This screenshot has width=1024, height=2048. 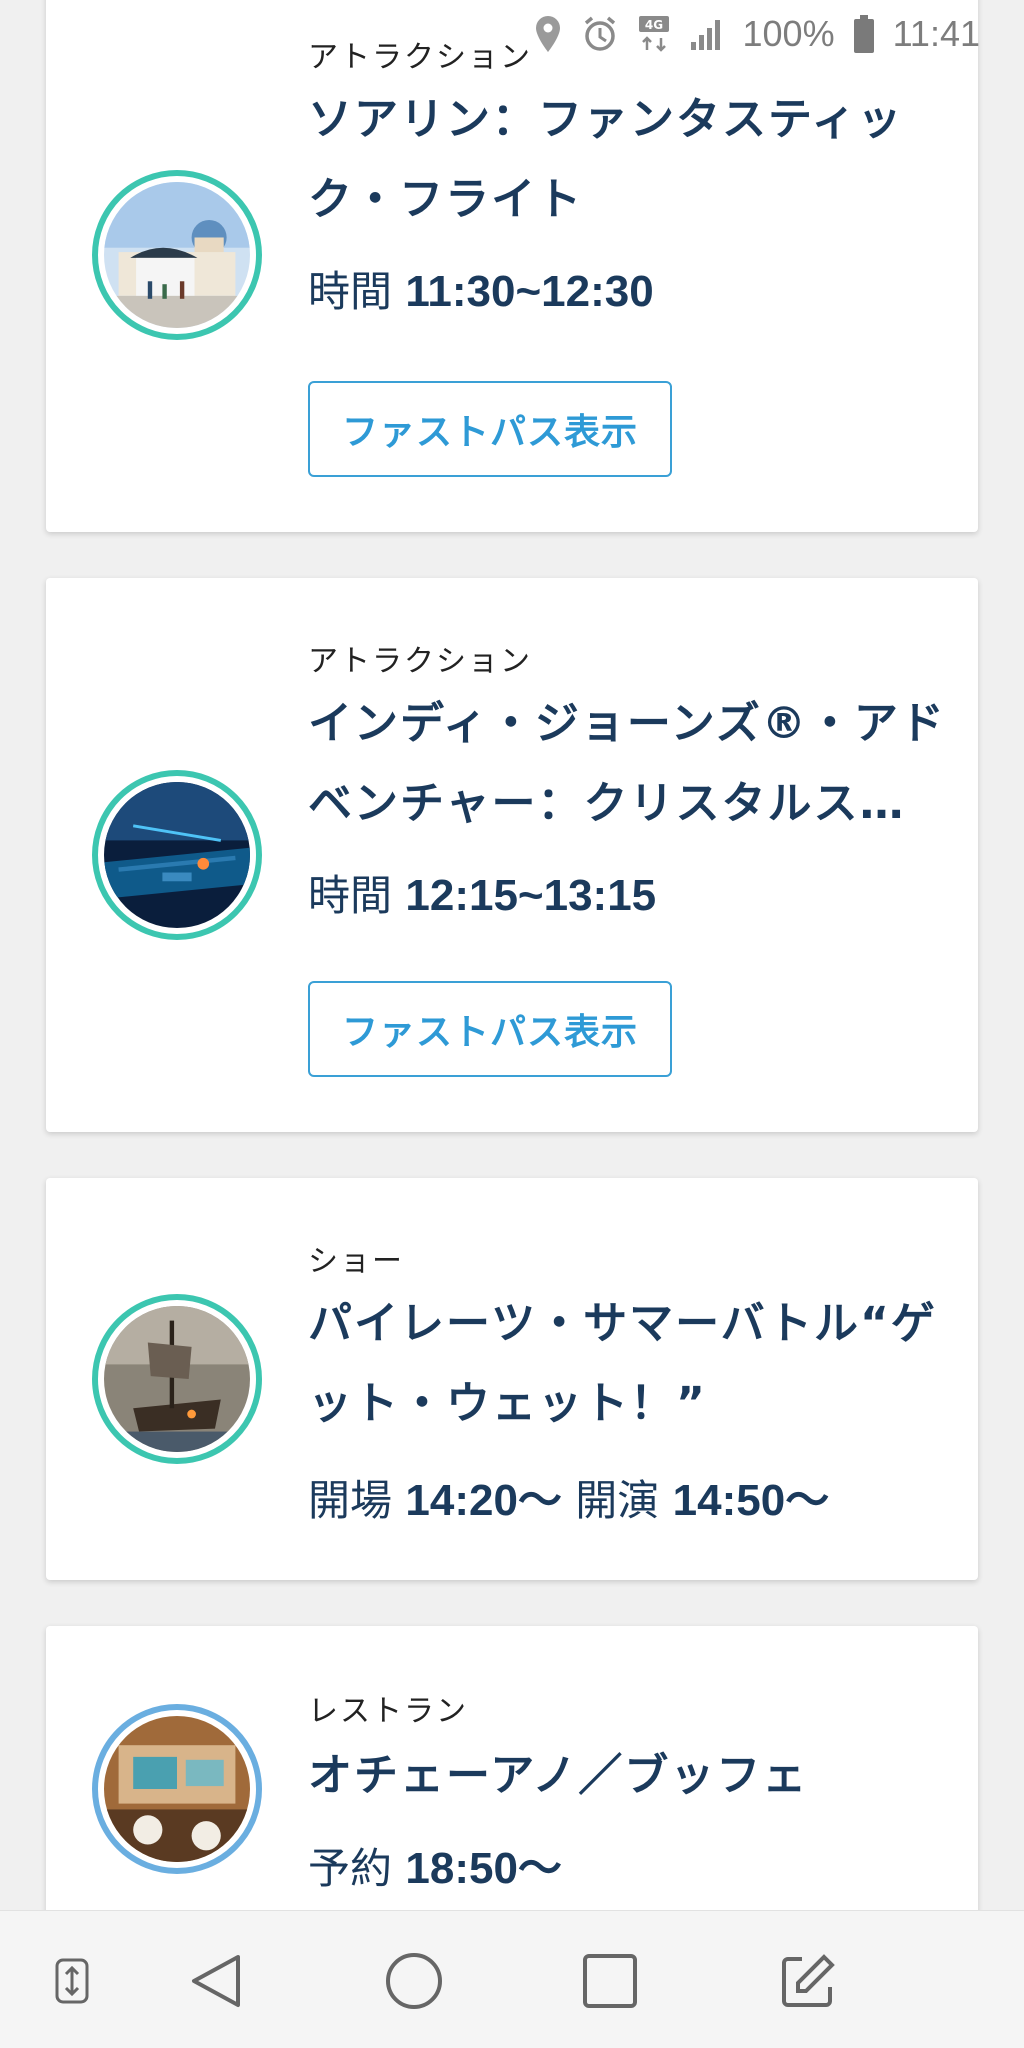 I want to click on time-range: 時間 11:30~12:30, so click(x=481, y=288).